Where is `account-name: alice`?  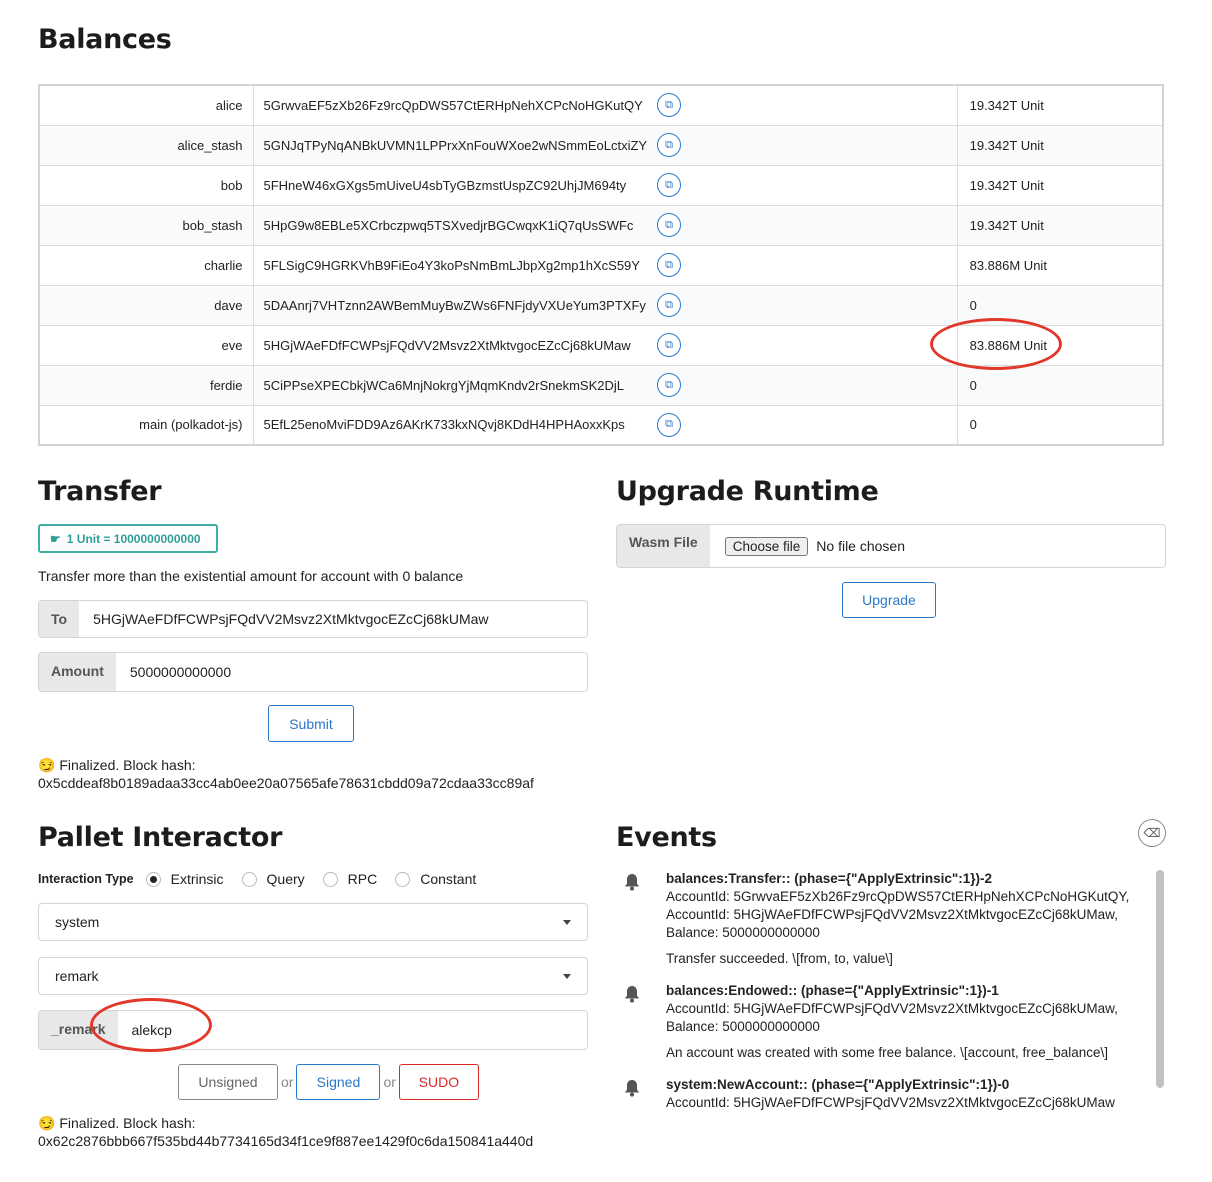 account-name: alice is located at coordinates (146, 105).